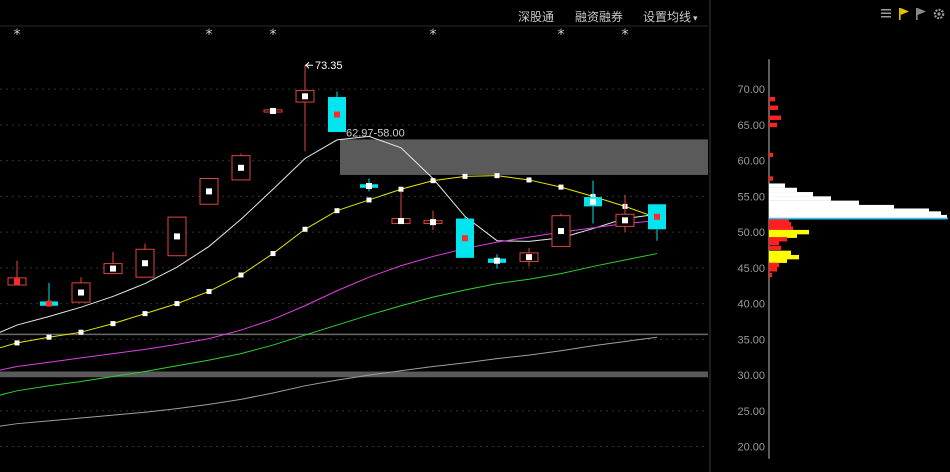 This screenshot has width=950, height=472. Describe the element at coordinates (751, 305) in the screenshot. I see `price-axis-label: 40.00` at that location.